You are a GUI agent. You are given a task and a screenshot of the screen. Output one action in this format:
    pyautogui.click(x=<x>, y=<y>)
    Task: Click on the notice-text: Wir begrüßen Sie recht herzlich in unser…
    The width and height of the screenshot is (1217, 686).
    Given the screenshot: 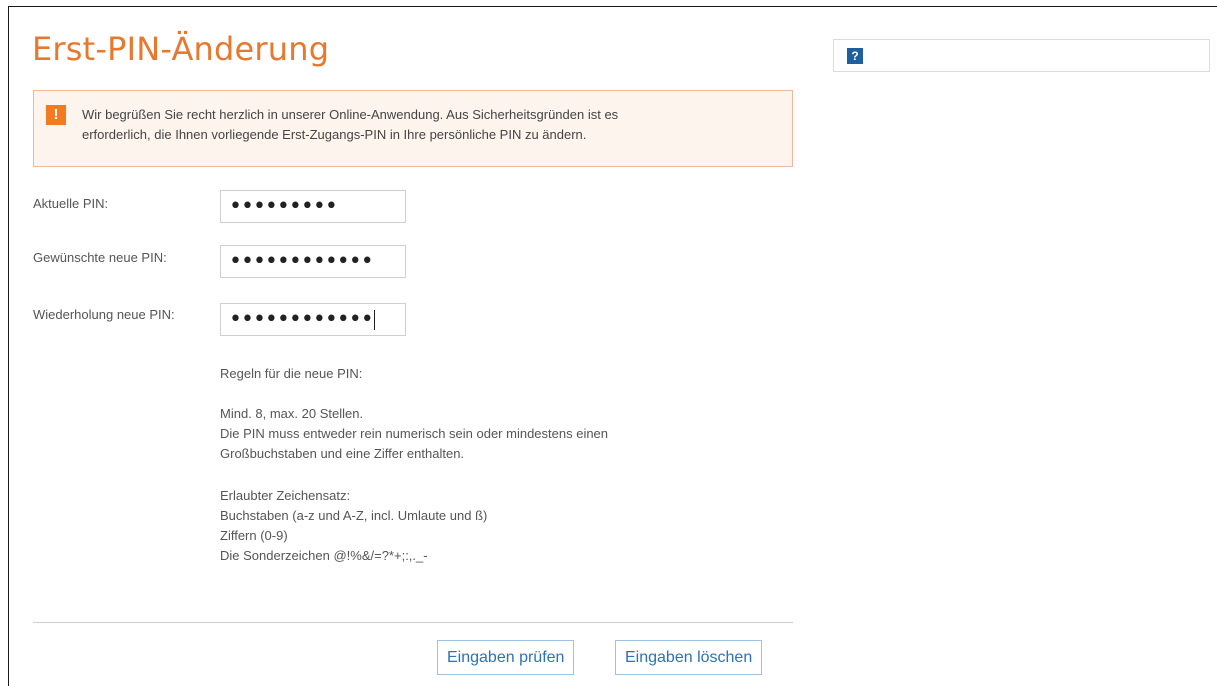 What is the action you would take?
    pyautogui.click(x=432, y=125)
    